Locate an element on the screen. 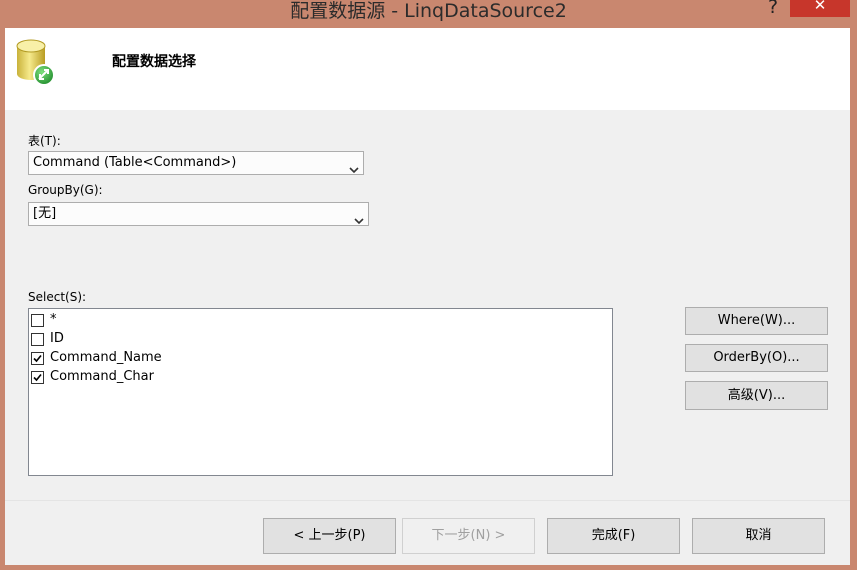 The height and width of the screenshot is (570, 857). close-button: ✕ is located at coordinates (820, 8).